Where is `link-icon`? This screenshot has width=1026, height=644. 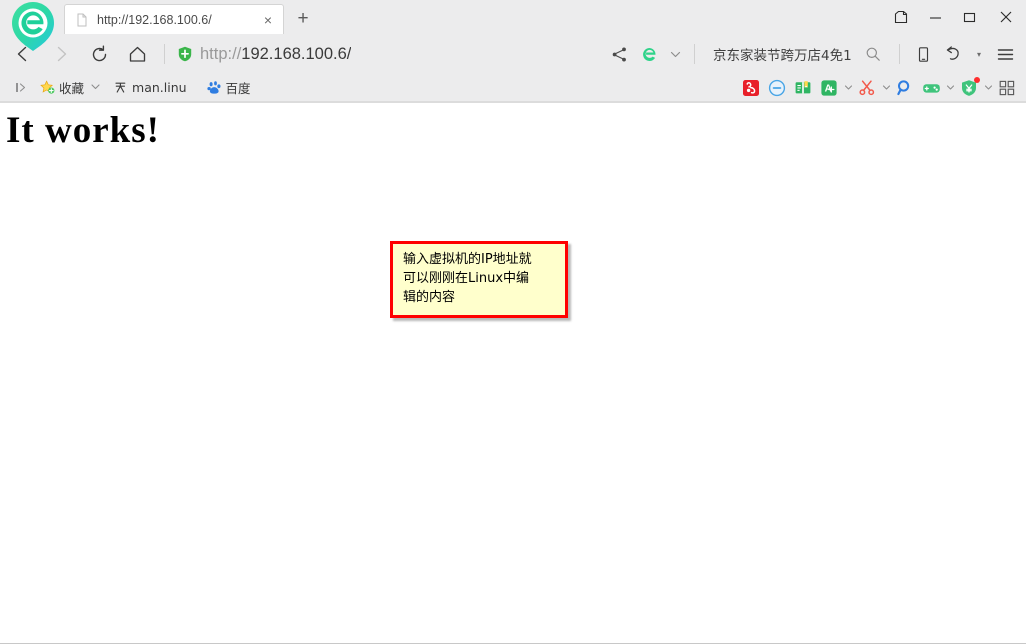 link-icon is located at coordinates (120, 87).